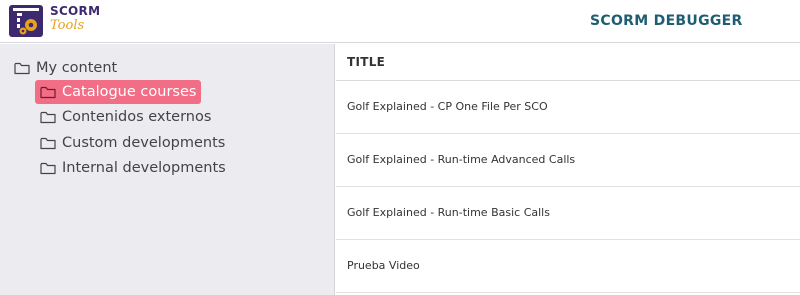  I want to click on table-row: Golf Explained - CP One File Per SCO, so click(568, 107).